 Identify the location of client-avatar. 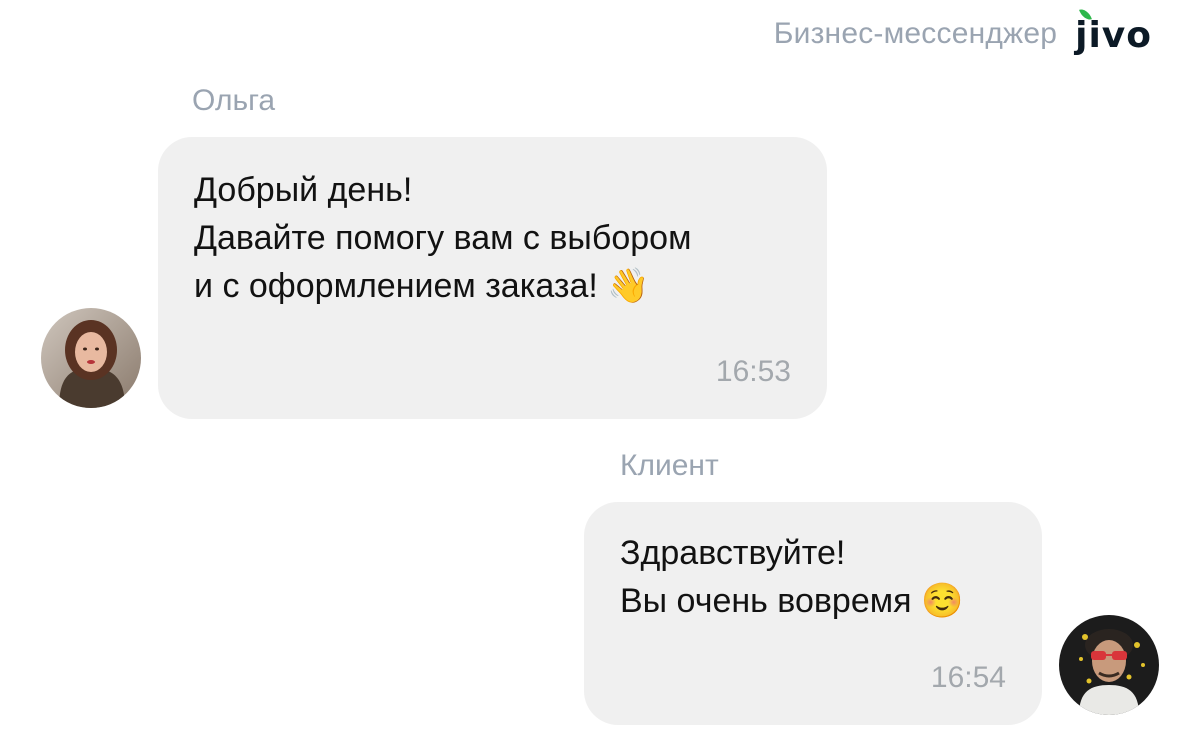
(1109, 665).